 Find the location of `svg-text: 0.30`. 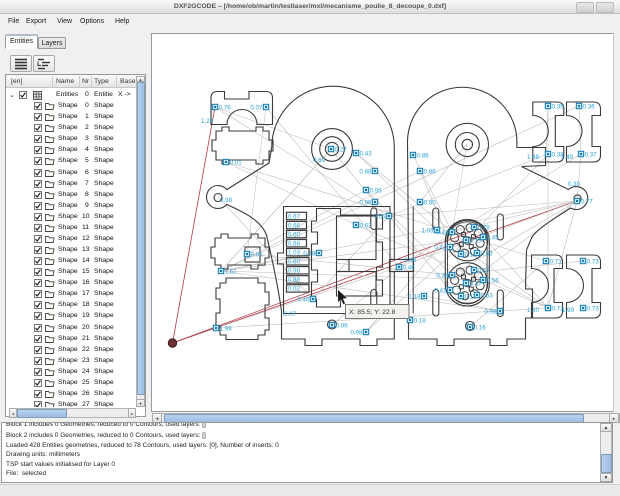

svg-text: 0.30 is located at coordinates (574, 184).